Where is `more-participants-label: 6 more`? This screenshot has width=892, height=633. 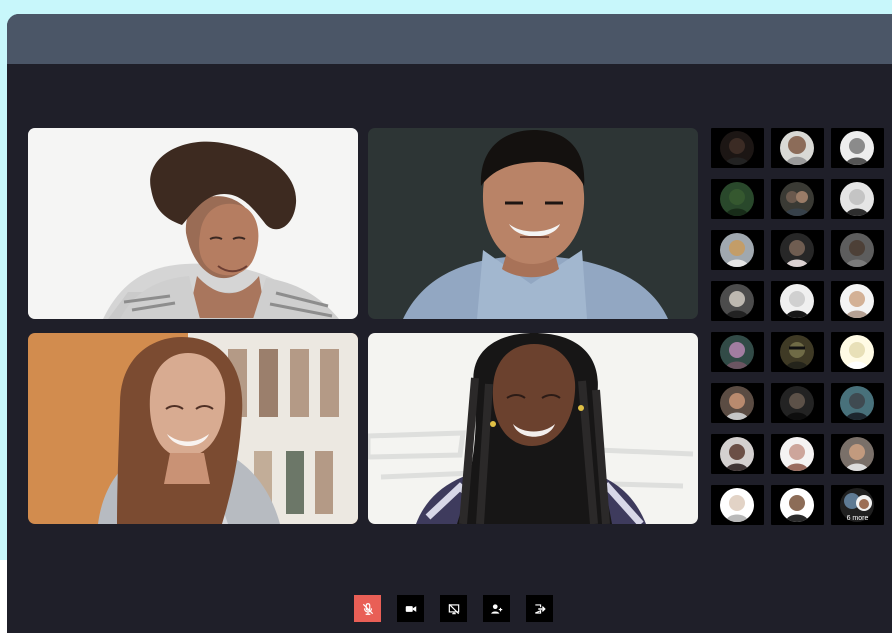
more-participants-label: 6 more is located at coordinates (857, 518).